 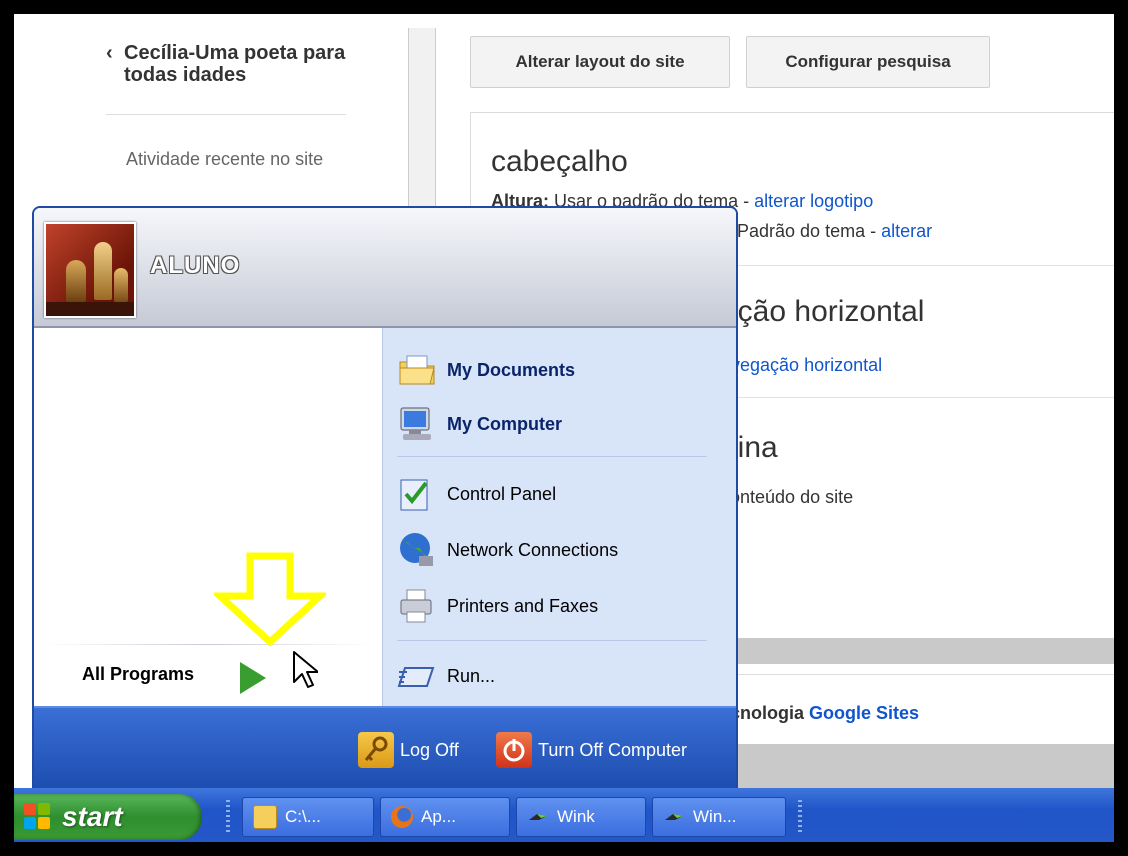 I want to click on windows-logo-icon, so click(x=38, y=817).